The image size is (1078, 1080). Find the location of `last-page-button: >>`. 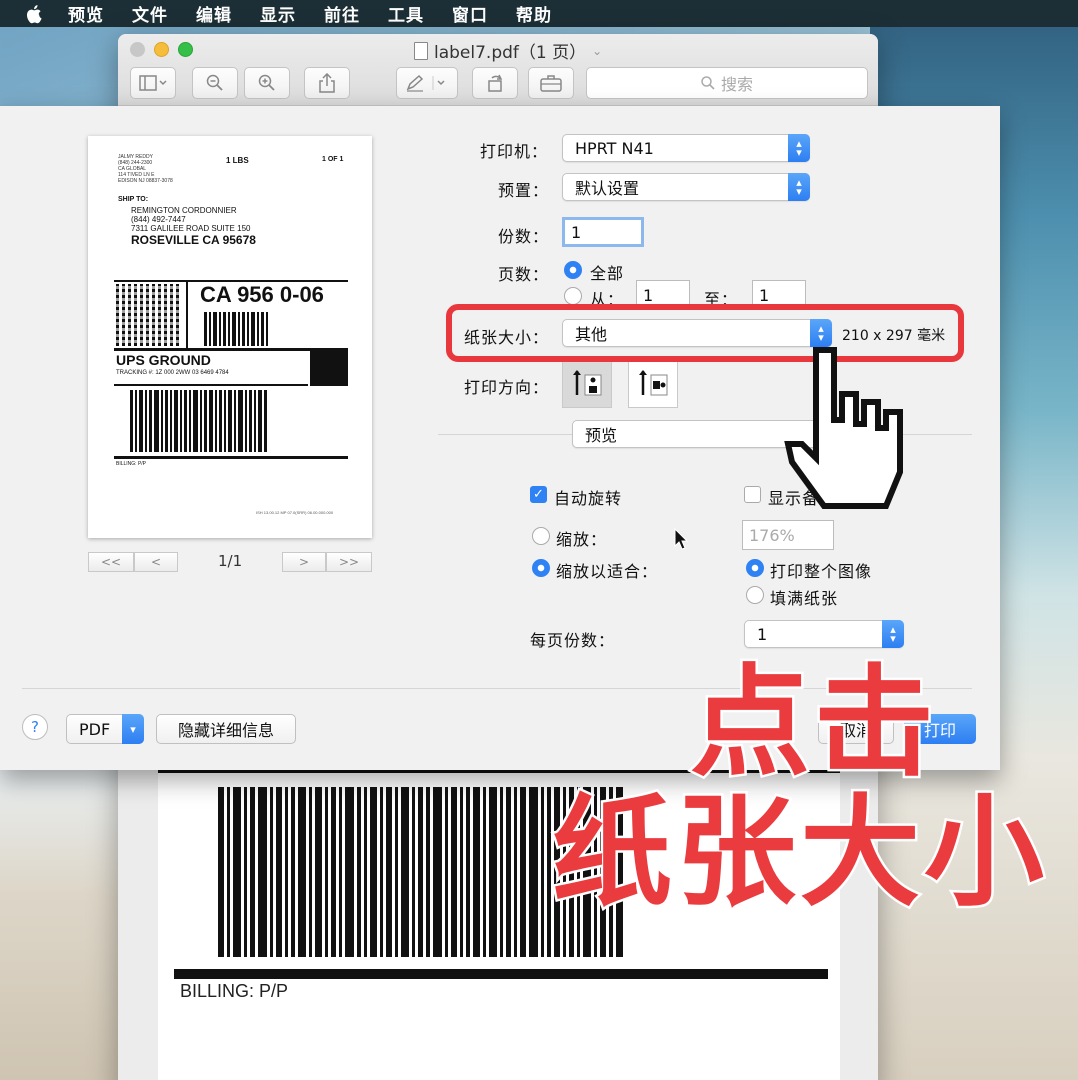

last-page-button: >> is located at coordinates (349, 562).